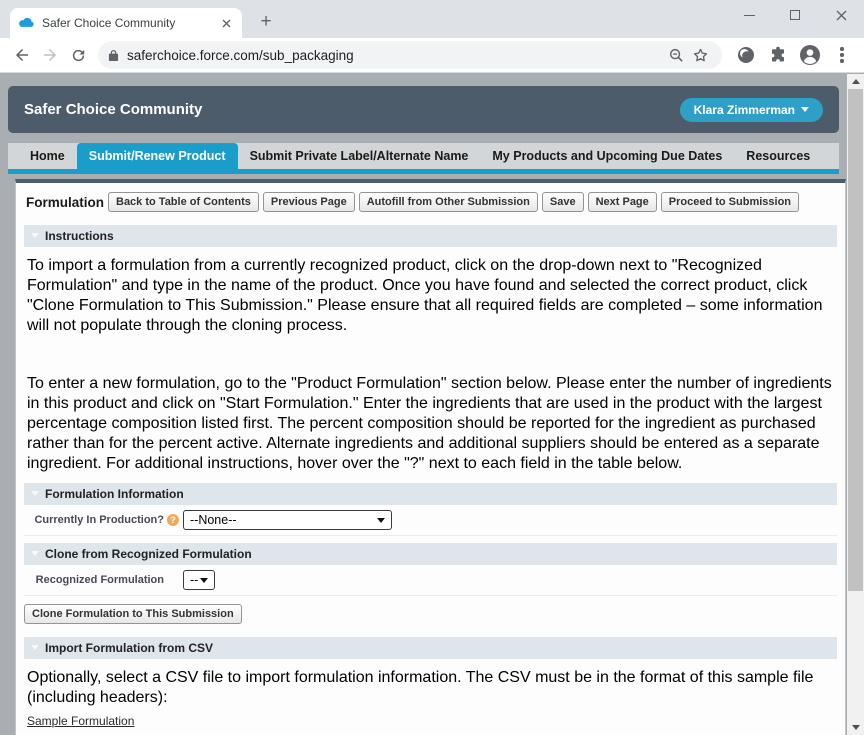 The height and width of the screenshot is (735, 864). Describe the element at coordinates (109, 23) in the screenshot. I see `tab-title: Safer Choice Community` at that location.